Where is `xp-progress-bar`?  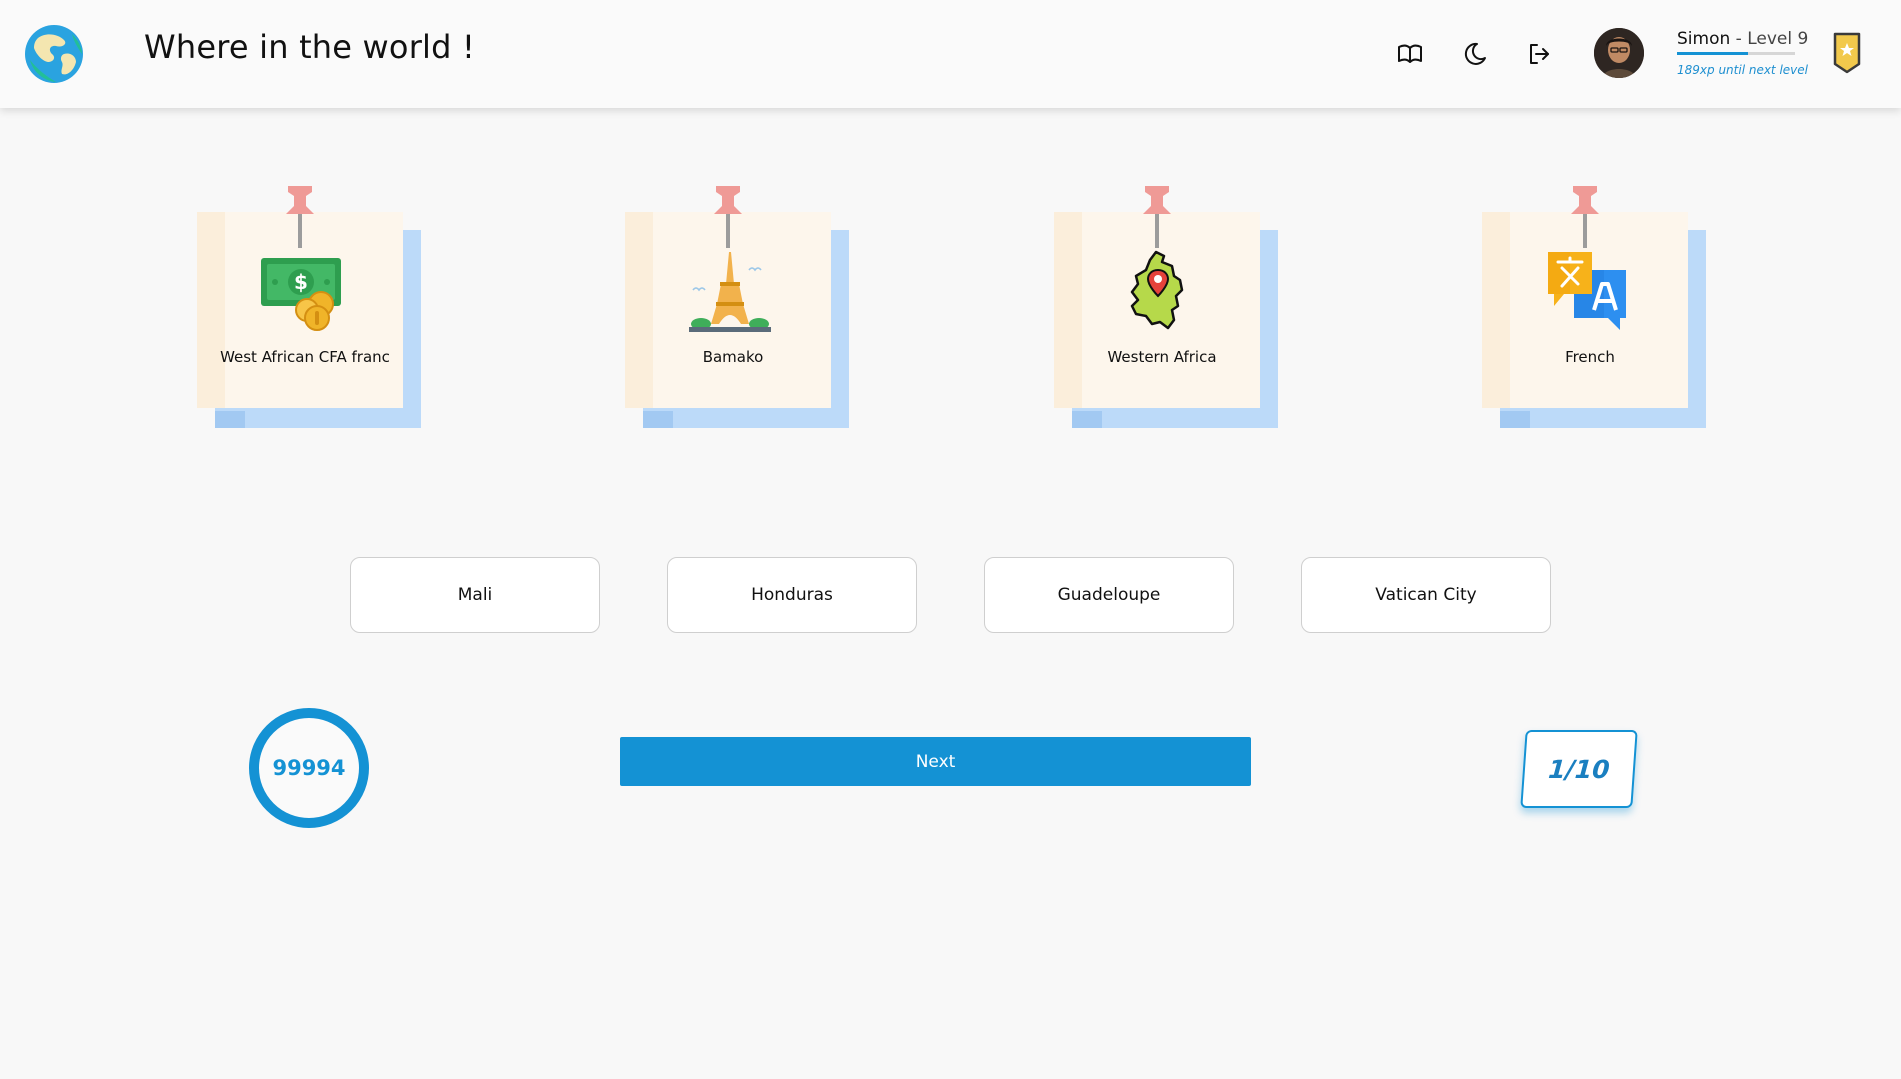
xp-progress-bar is located at coordinates (1736, 53).